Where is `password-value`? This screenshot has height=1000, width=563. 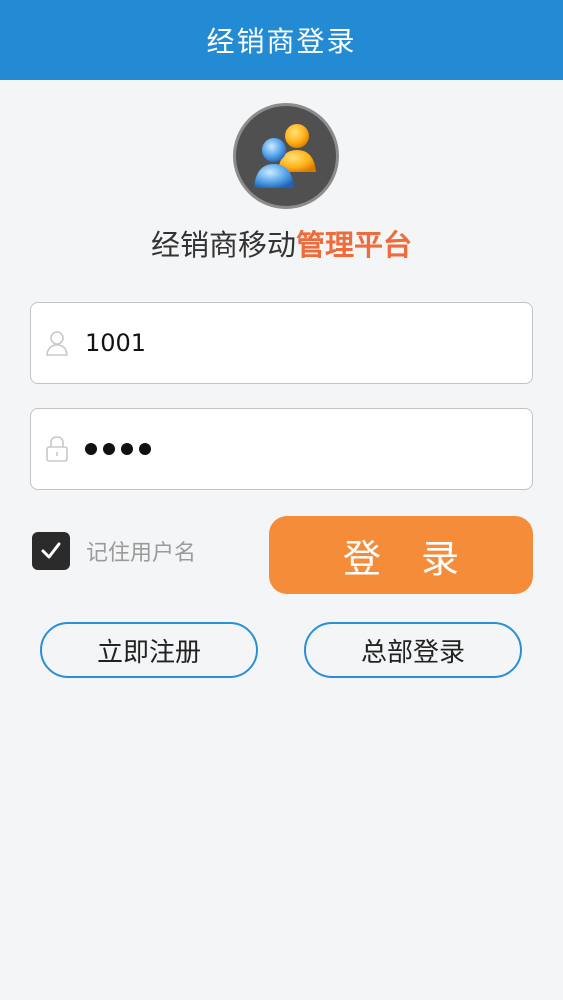 password-value is located at coordinates (118, 449).